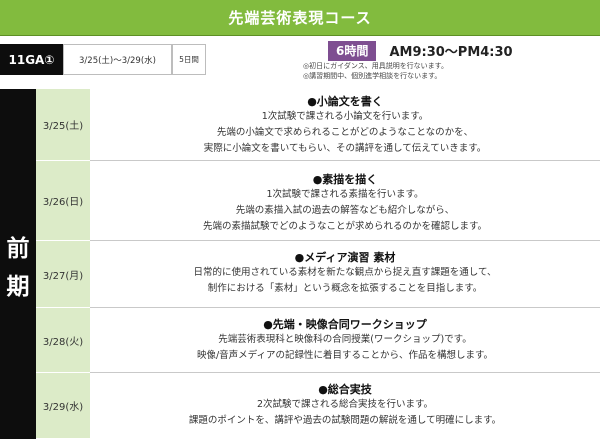 This screenshot has height=439, width=600. What do you see at coordinates (345, 324) in the screenshot?
I see `session-title: ●先端・映像合同ワークショップ` at bounding box center [345, 324].